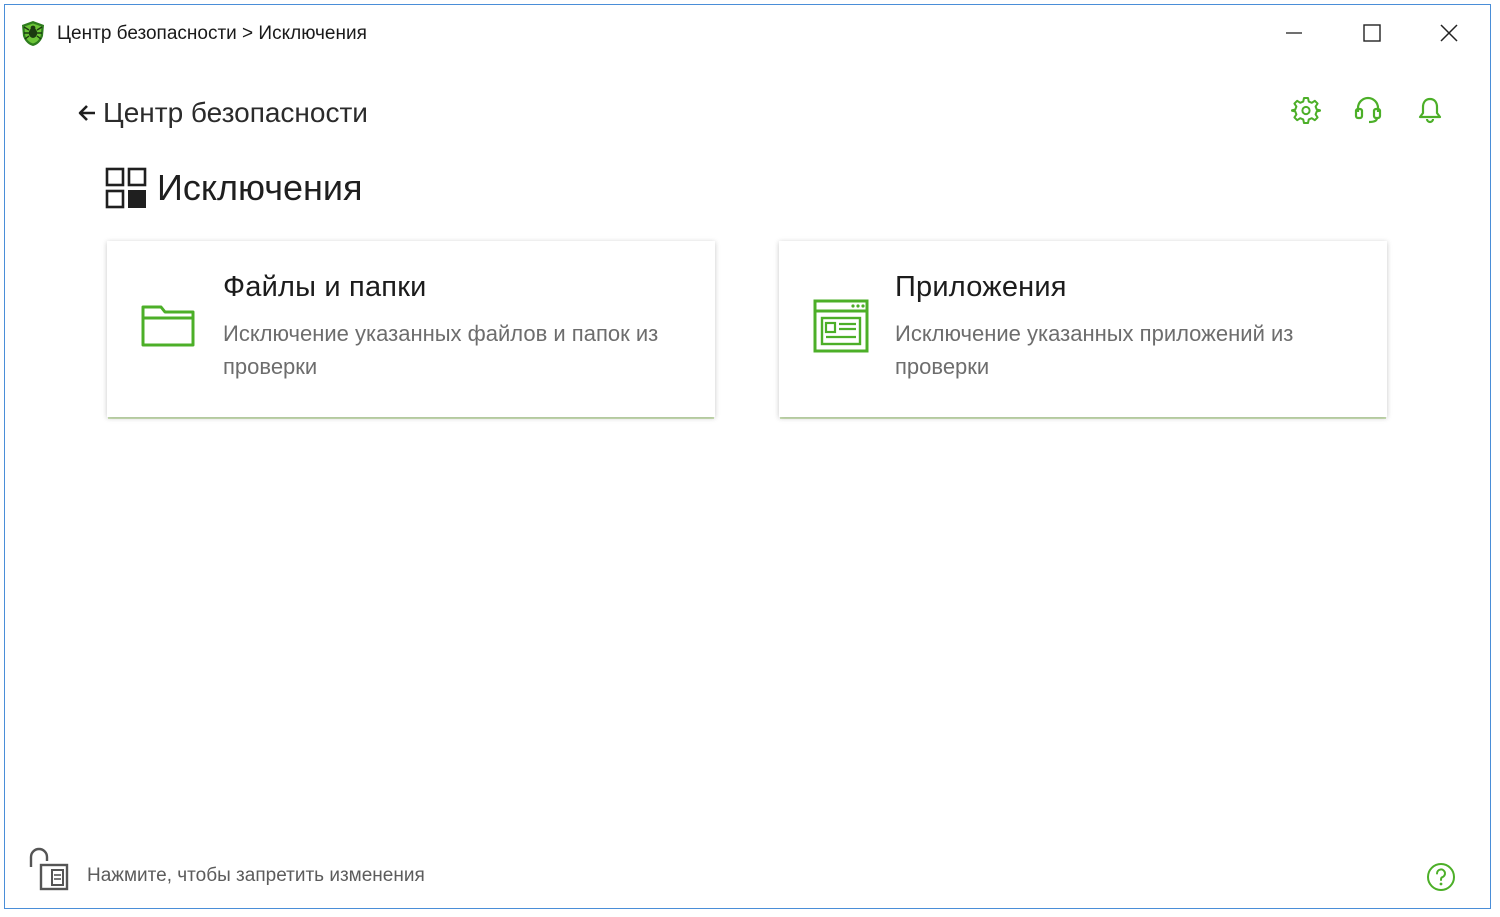  Describe the element at coordinates (325, 287) in the screenshot. I see `card-title: Файлы и папки` at that location.